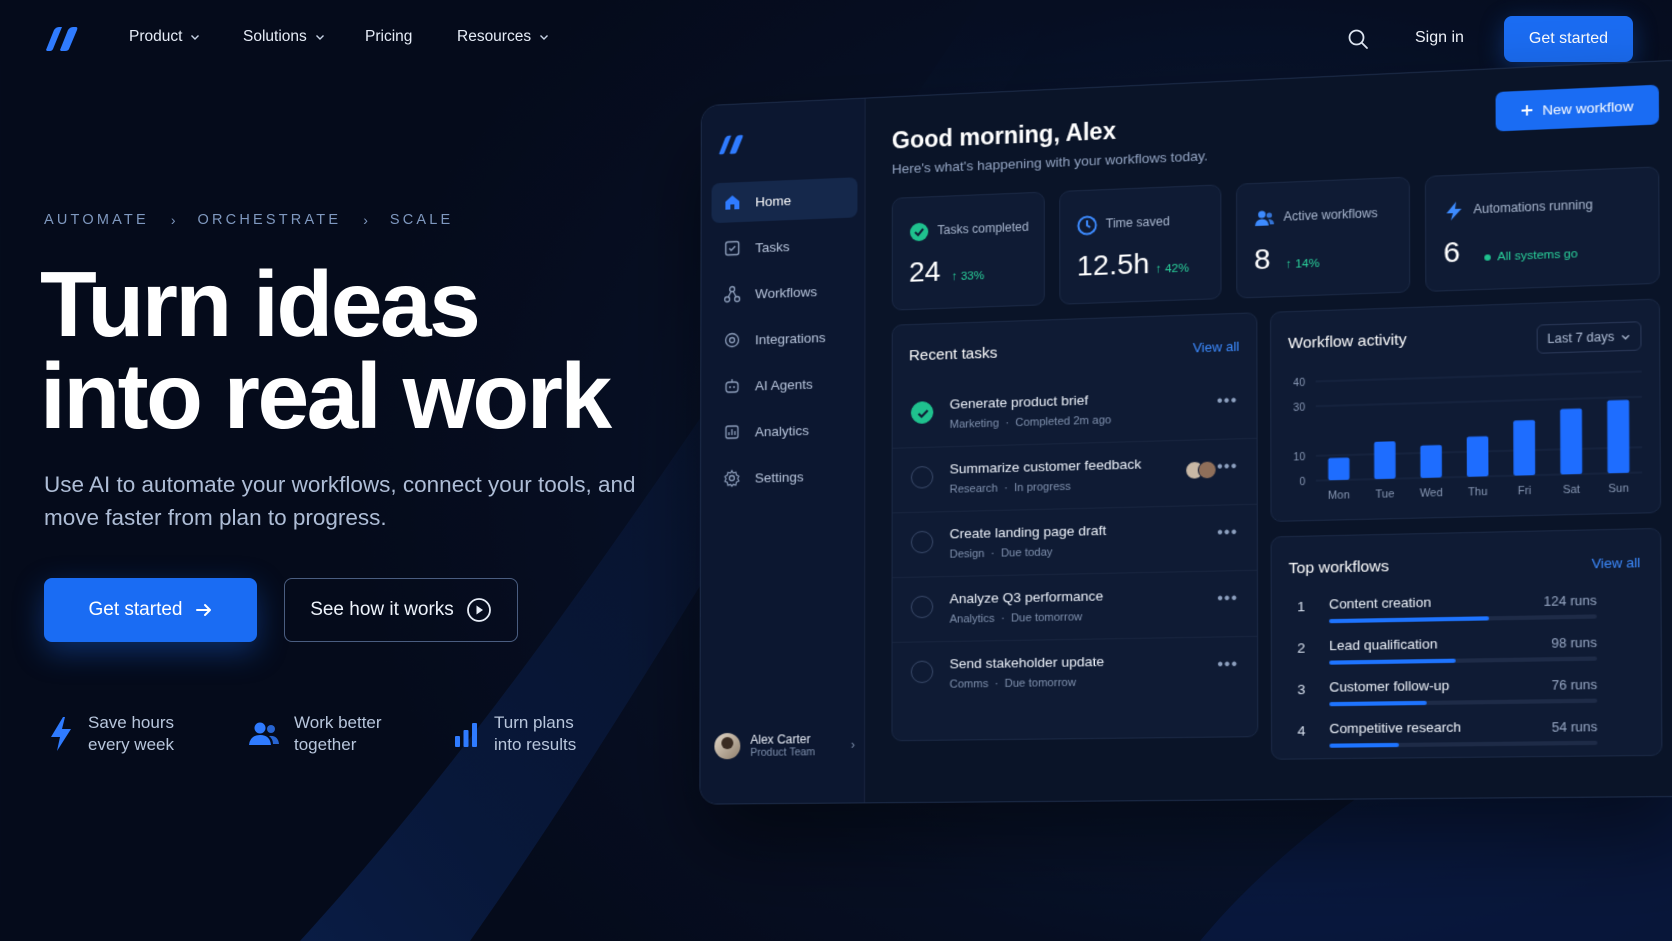 This screenshot has width=1672, height=941. I want to click on stat-value: 12.5h, so click(1113, 264).